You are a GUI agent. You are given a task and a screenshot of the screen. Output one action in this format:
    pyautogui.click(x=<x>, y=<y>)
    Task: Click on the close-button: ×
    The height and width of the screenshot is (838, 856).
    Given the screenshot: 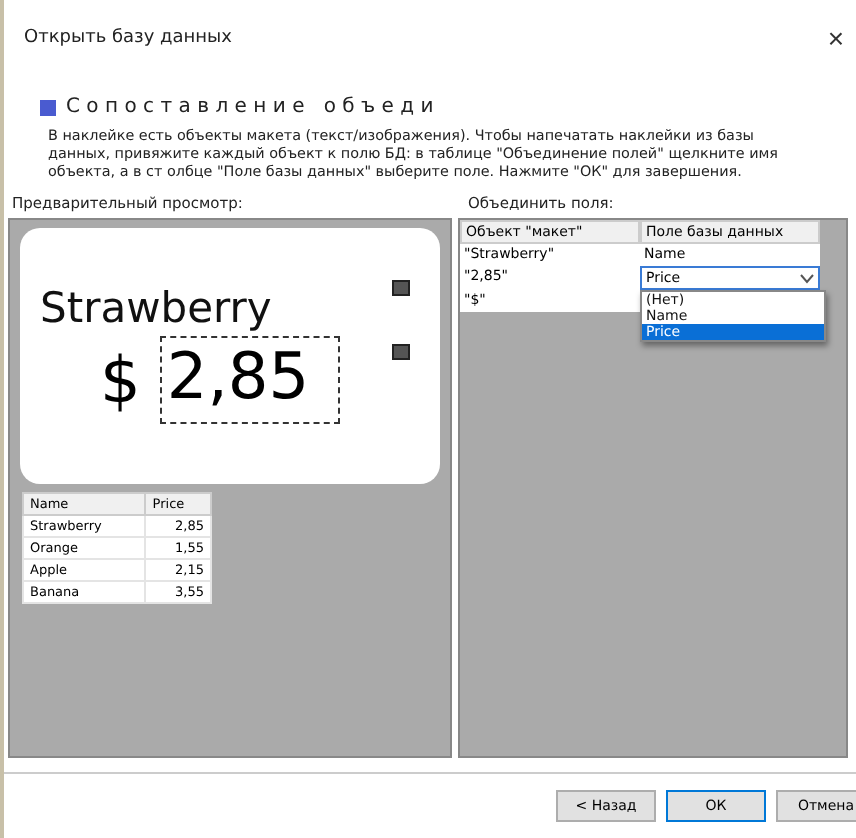 What is the action you would take?
    pyautogui.click(x=835, y=38)
    